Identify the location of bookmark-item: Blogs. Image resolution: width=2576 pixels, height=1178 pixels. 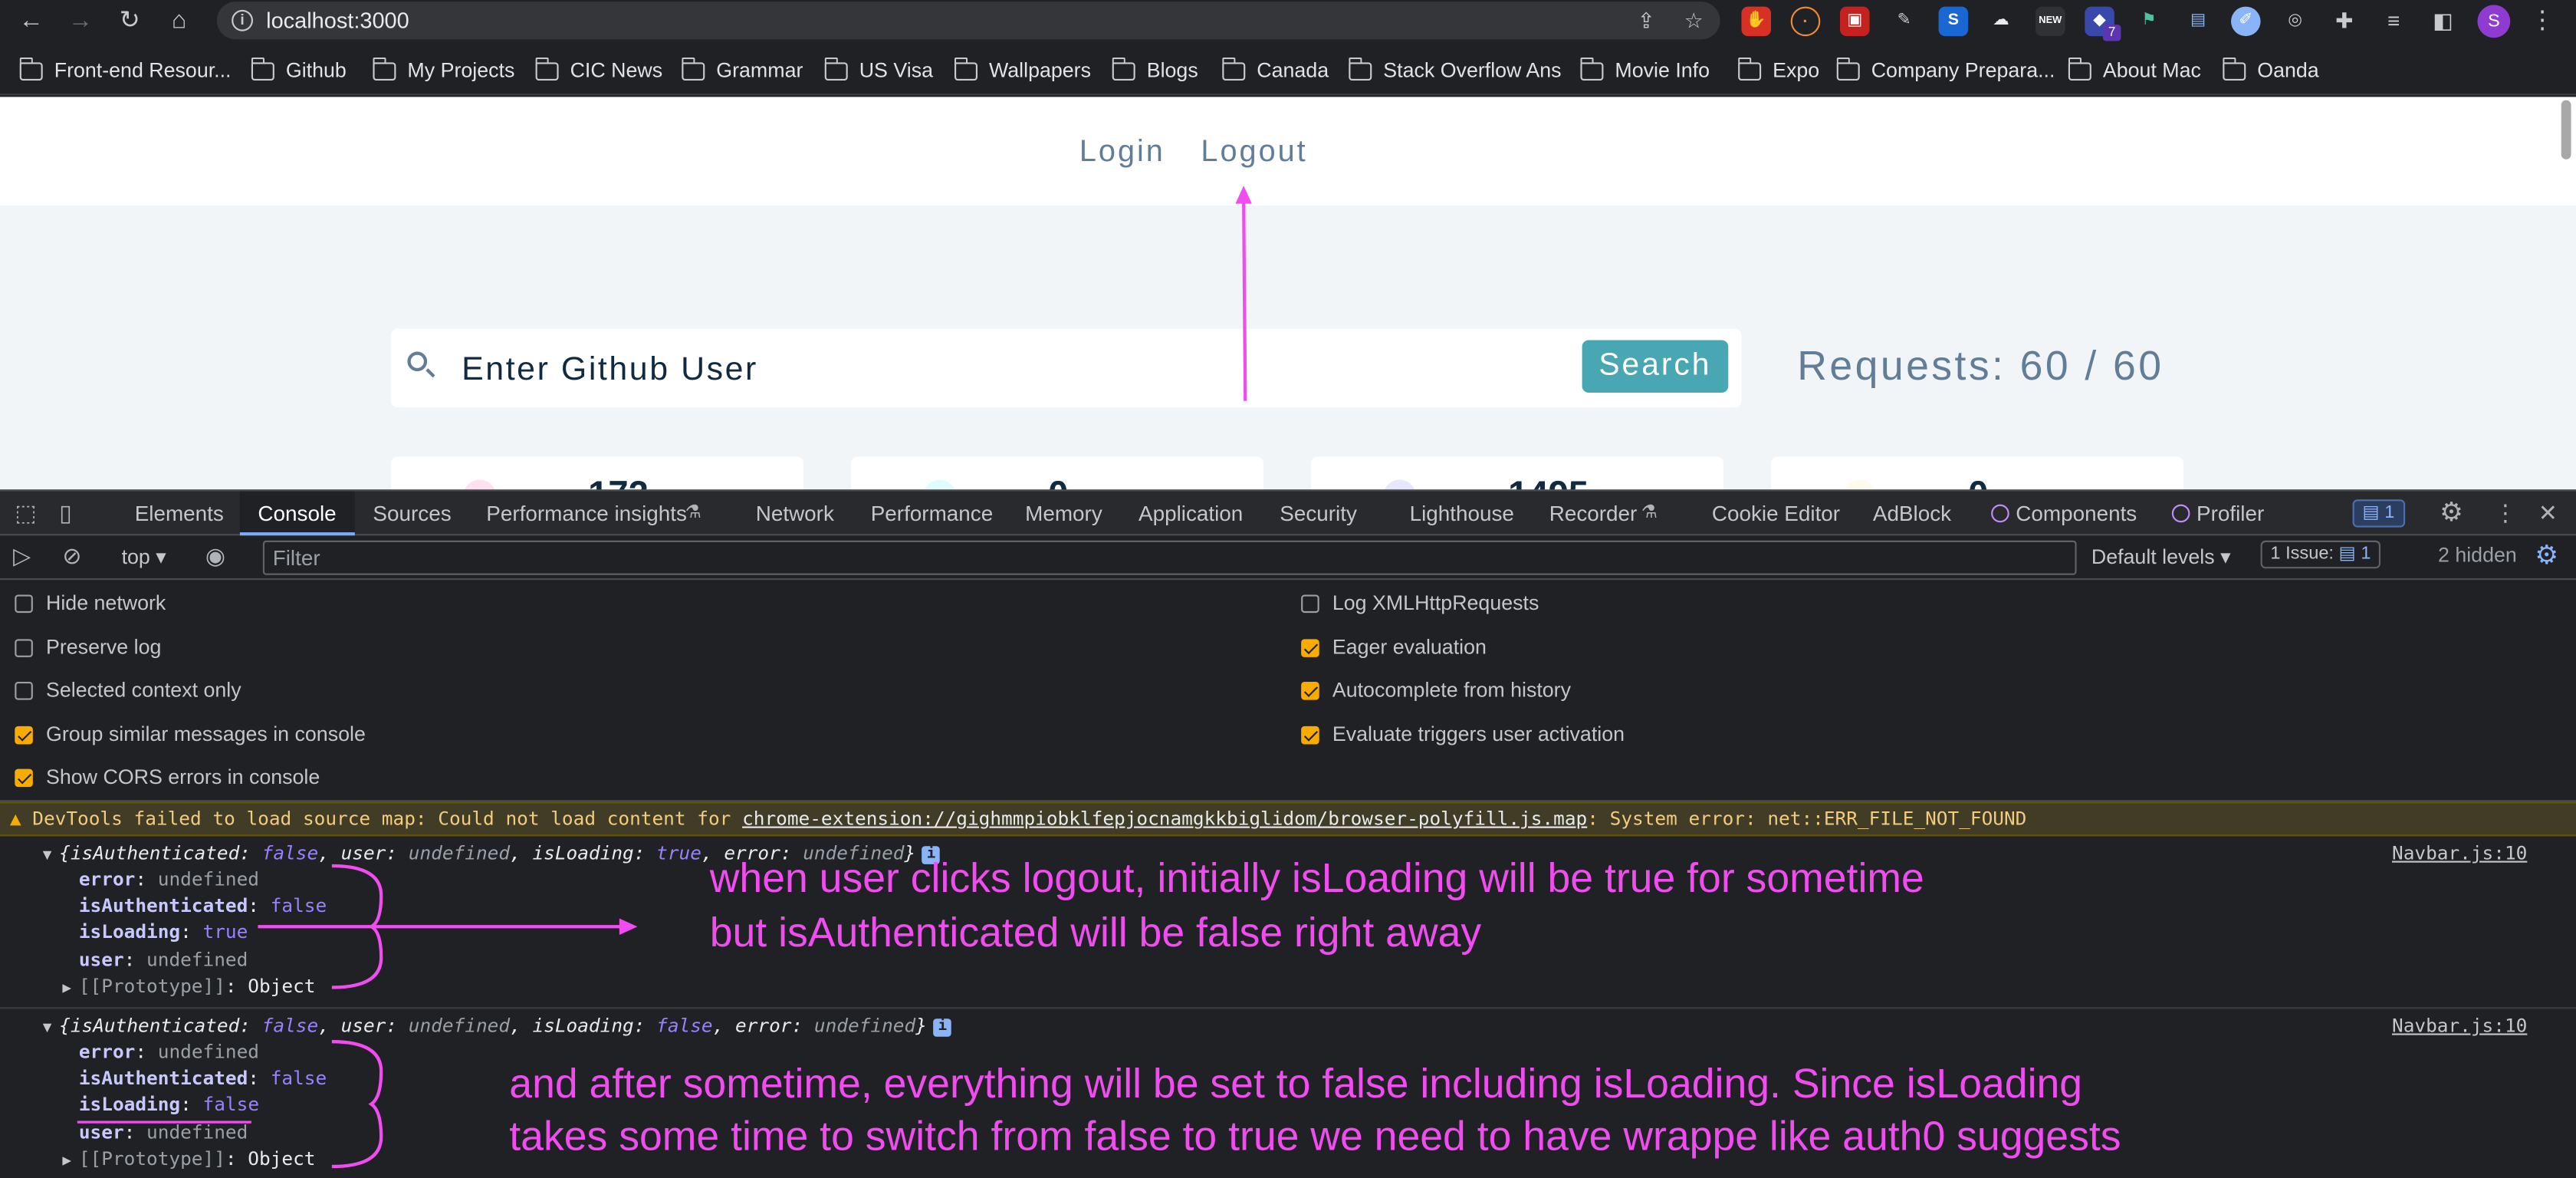
(1154, 71).